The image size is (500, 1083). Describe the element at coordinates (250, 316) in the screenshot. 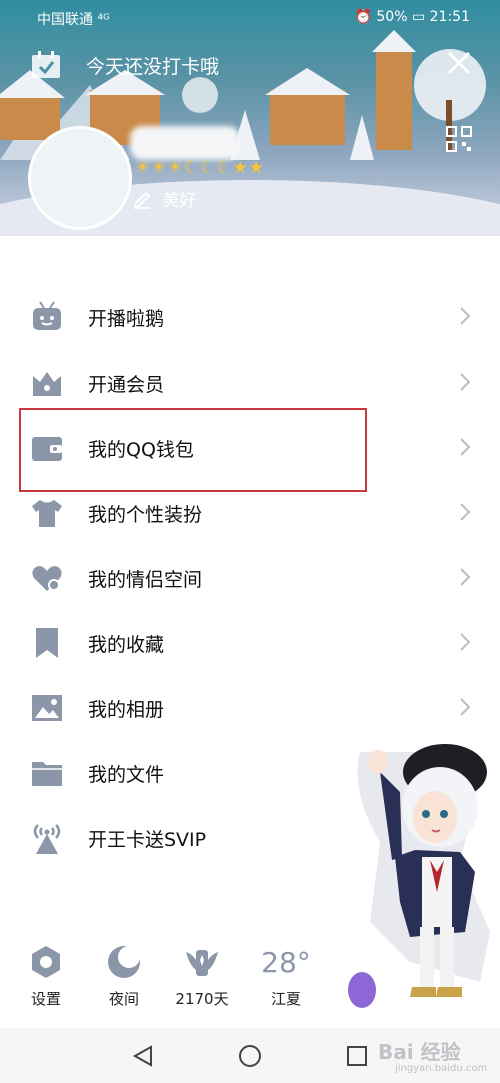

I see `menu-item-live: 开播啦鹅` at that location.